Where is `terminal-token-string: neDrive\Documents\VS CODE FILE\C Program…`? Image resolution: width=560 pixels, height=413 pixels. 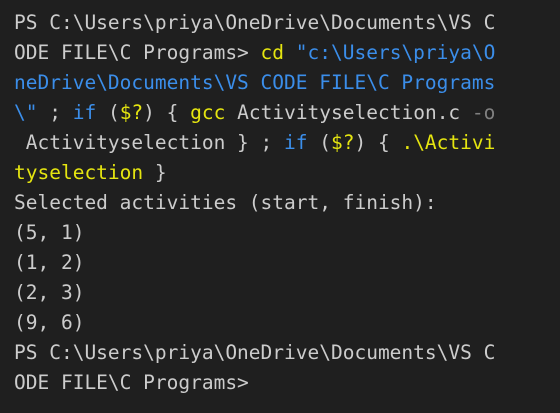 terminal-token-string: neDrive\Documents\VS CODE FILE\C Program… is located at coordinates (255, 82).